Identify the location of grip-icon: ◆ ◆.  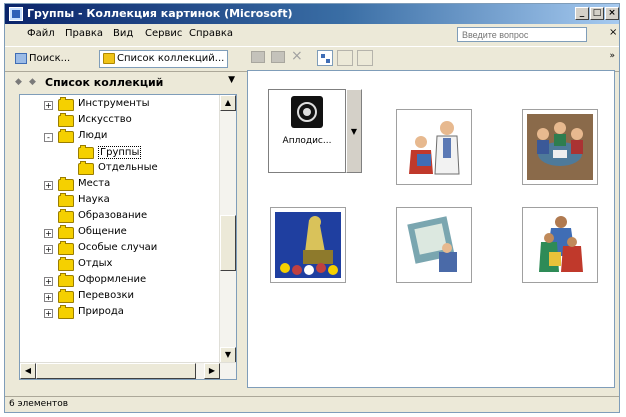
(26, 82).